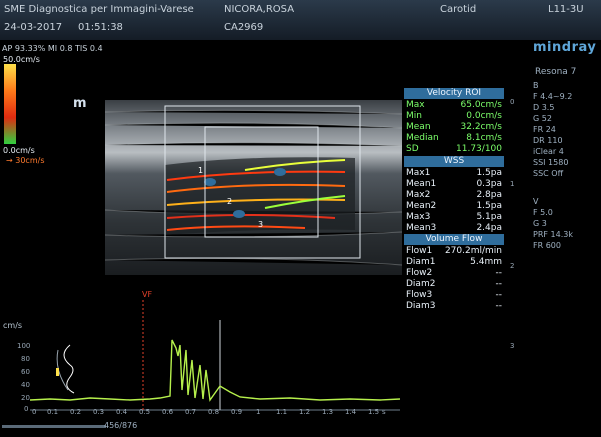 The height and width of the screenshot is (437, 601). I want to click on exam-type: Carotid, so click(458, 9).